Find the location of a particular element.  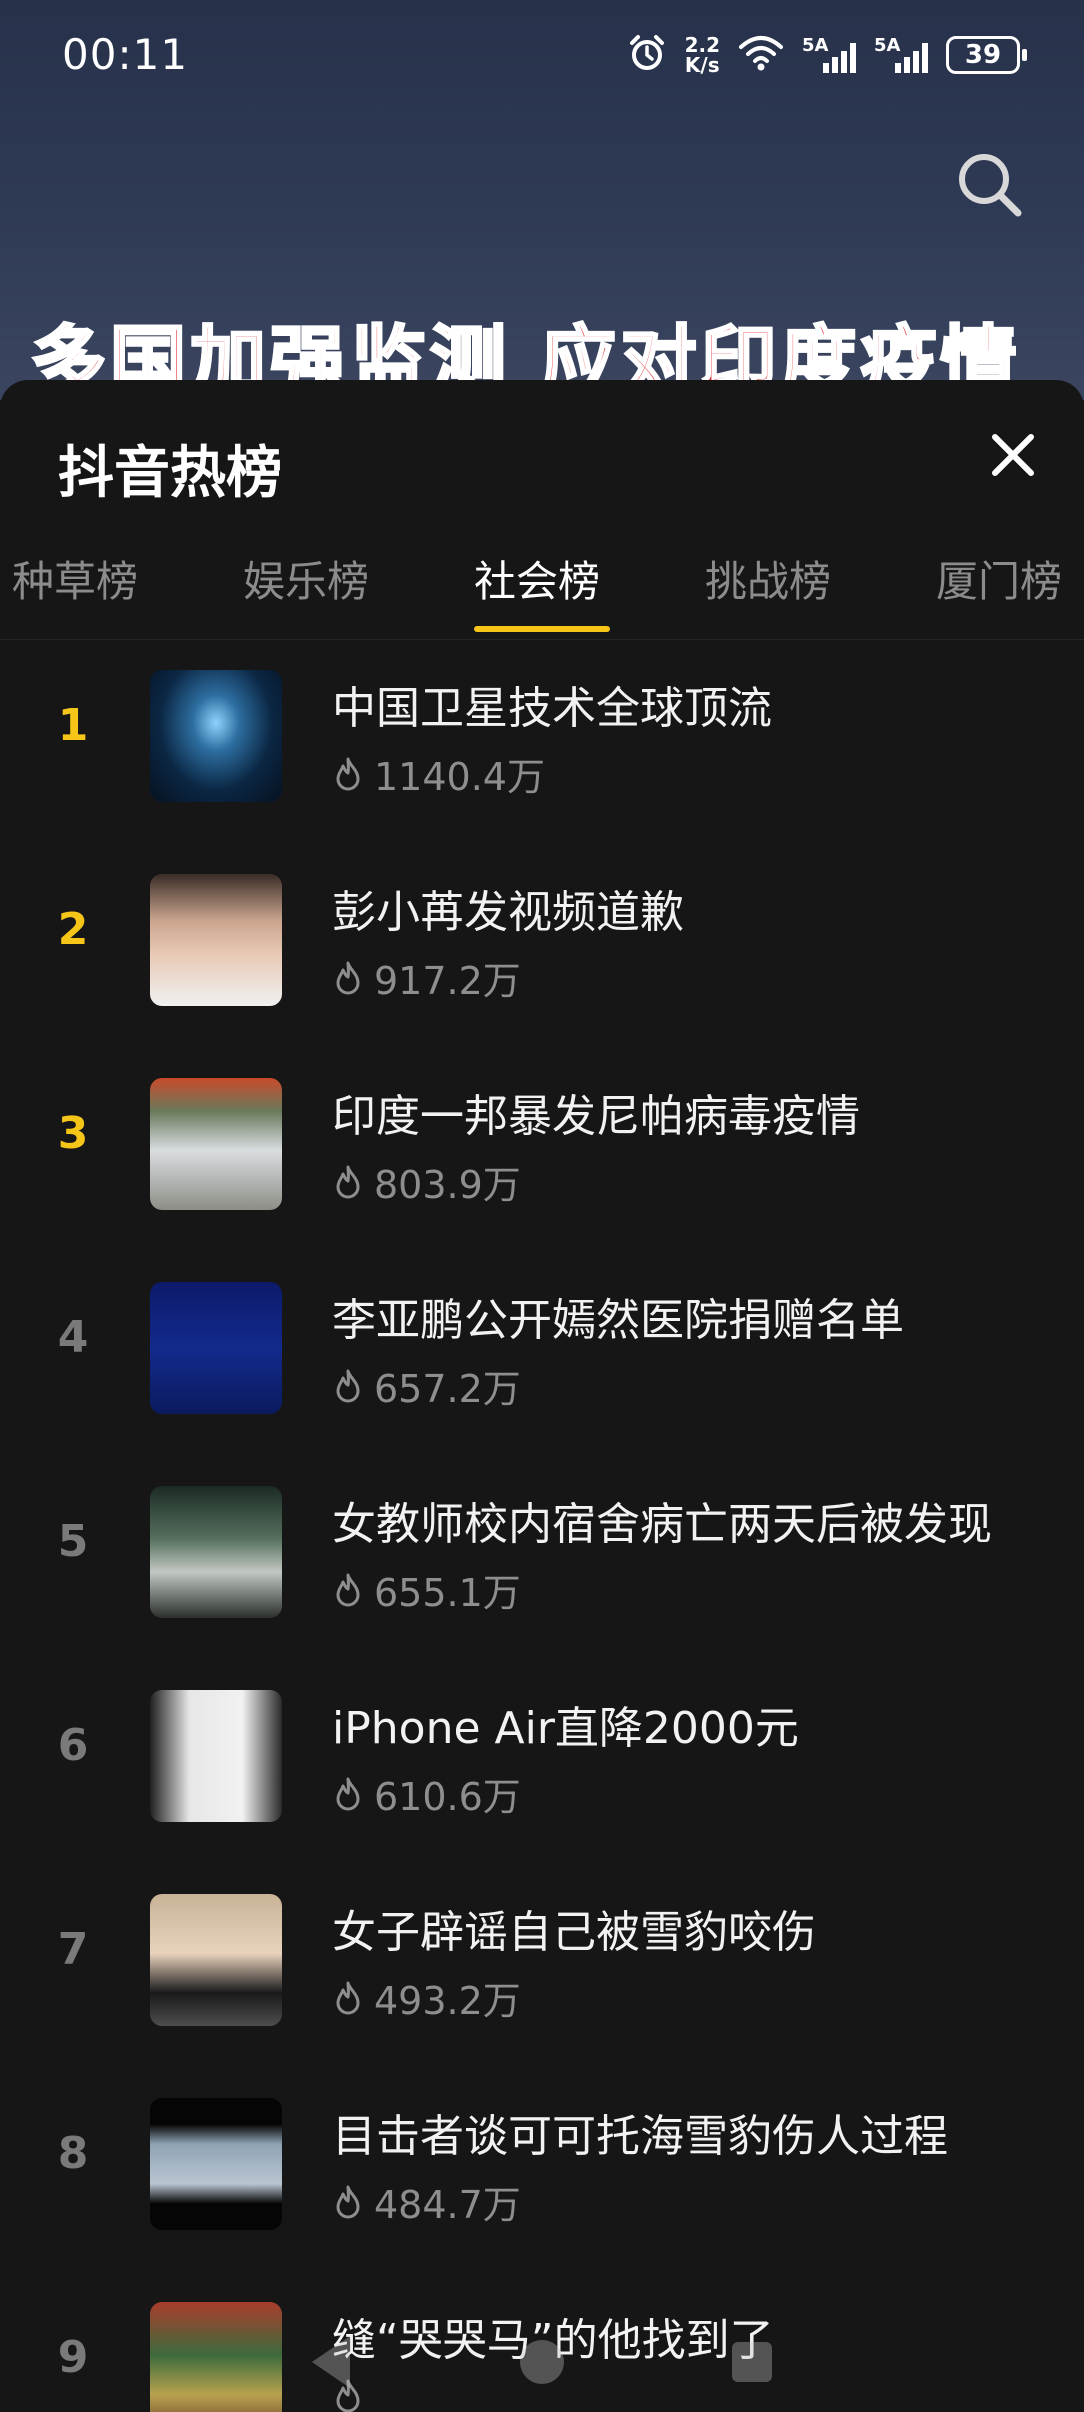

nav-buttons-icon is located at coordinates (542, 2362).